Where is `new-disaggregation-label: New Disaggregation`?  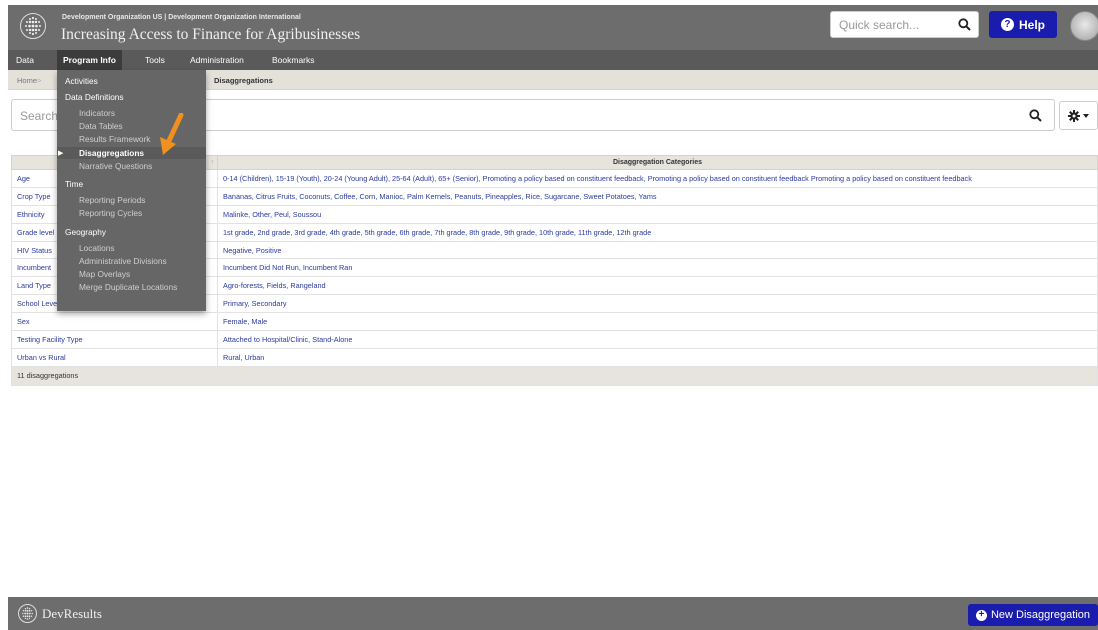 new-disaggregation-label: New Disaggregation is located at coordinates (1040, 615).